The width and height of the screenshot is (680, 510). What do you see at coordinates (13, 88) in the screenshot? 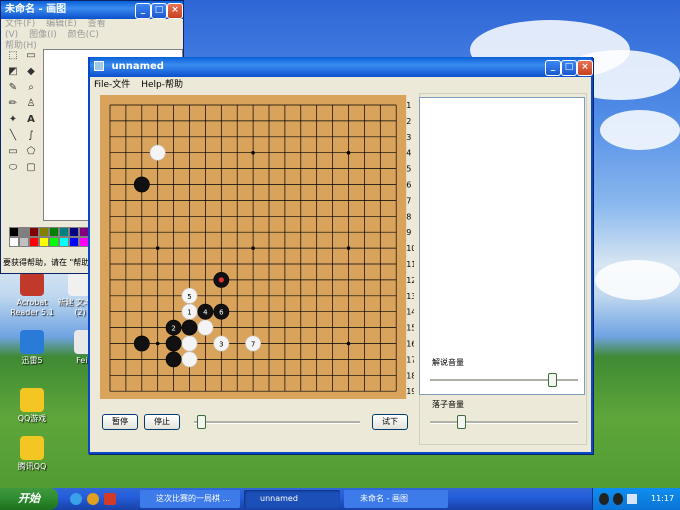
I see `picker-icon: ✎` at bounding box center [13, 88].